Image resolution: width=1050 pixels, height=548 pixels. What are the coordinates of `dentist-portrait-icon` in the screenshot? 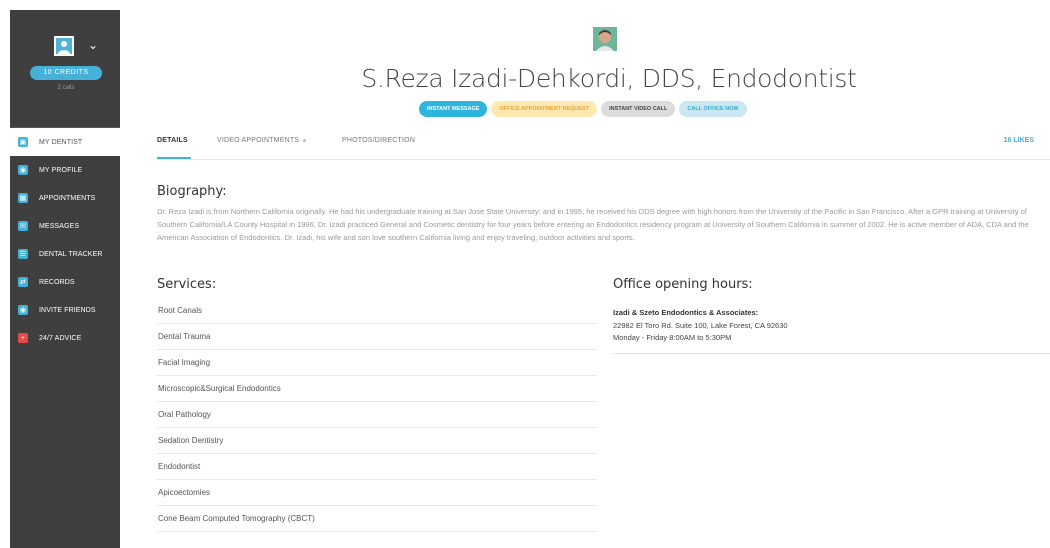 It's located at (605, 39).